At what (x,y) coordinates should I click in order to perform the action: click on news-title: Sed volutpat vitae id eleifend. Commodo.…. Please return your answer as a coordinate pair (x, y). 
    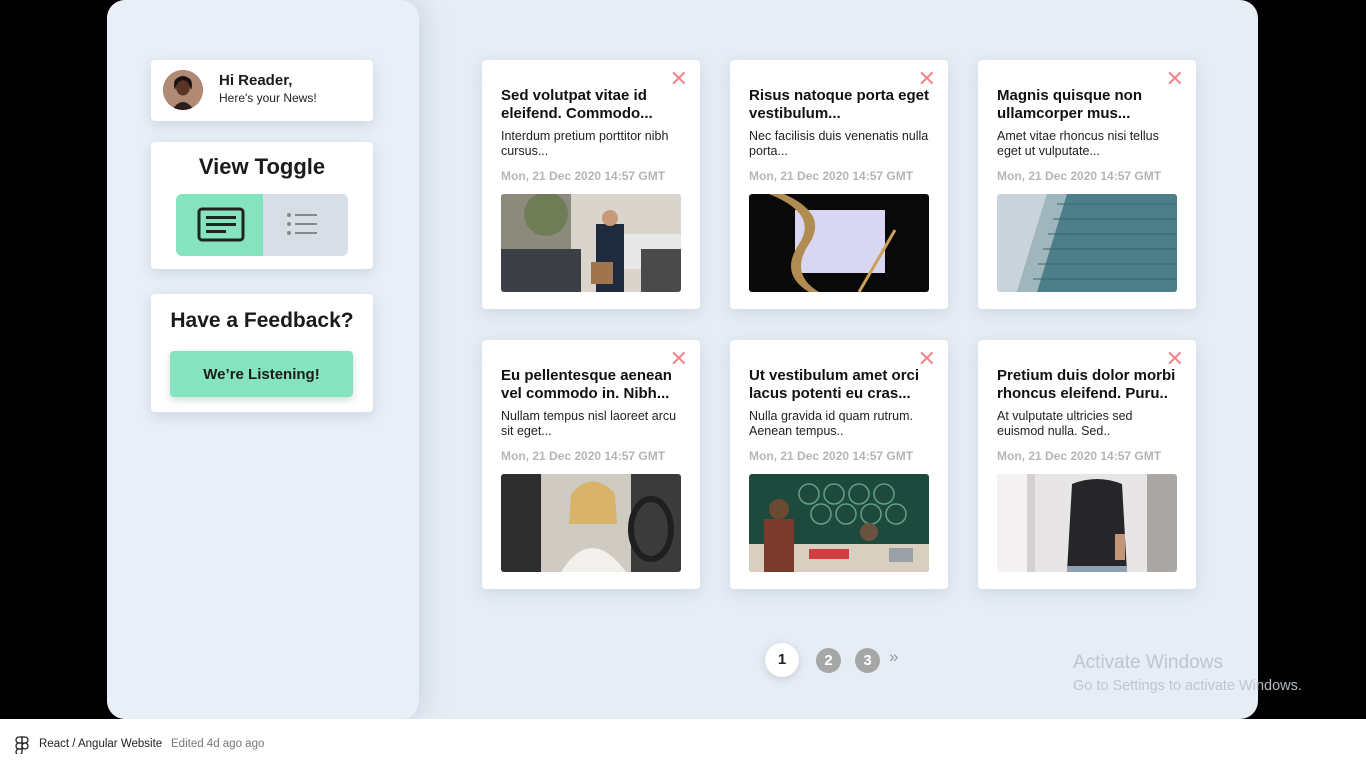
    Looking at the image, I should click on (577, 104).